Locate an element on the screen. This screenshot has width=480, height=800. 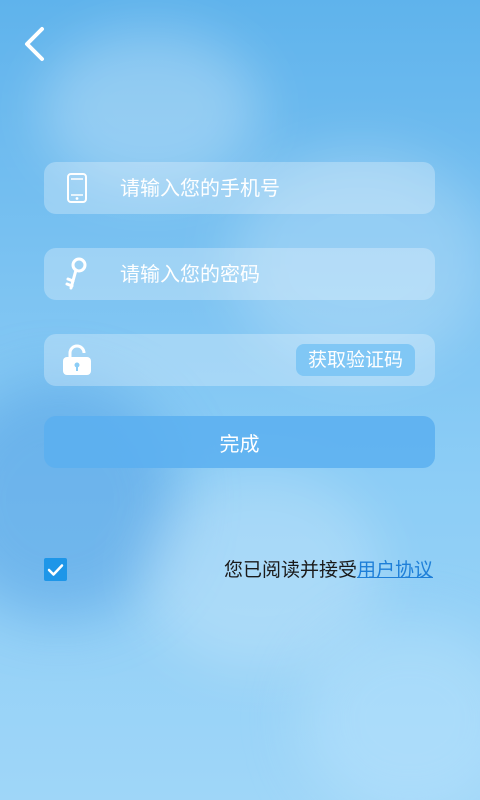
background-bokeh is located at coordinates (390, 710).